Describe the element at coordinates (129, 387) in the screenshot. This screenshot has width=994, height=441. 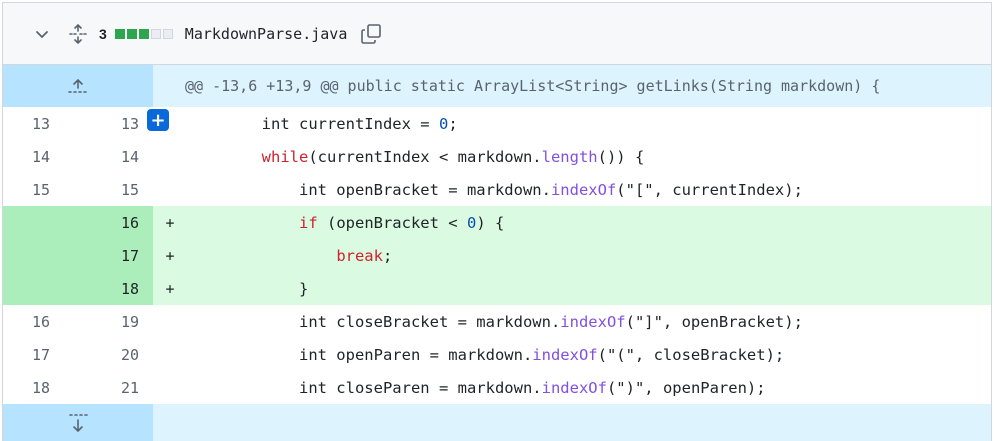
I see `new-line-number-text: 21` at that location.